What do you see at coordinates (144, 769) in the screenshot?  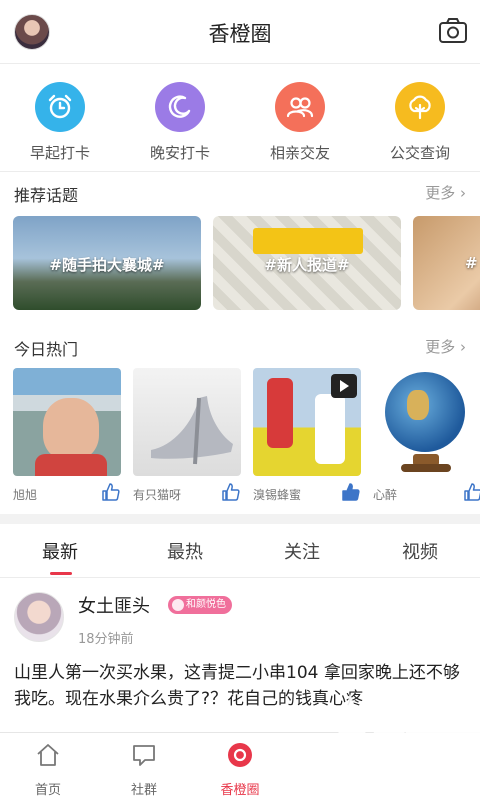 I see `nav-community: 社群` at bounding box center [144, 769].